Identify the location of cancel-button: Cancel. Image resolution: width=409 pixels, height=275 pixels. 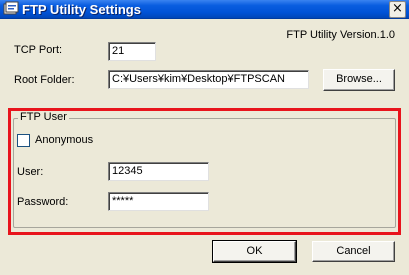
(353, 251).